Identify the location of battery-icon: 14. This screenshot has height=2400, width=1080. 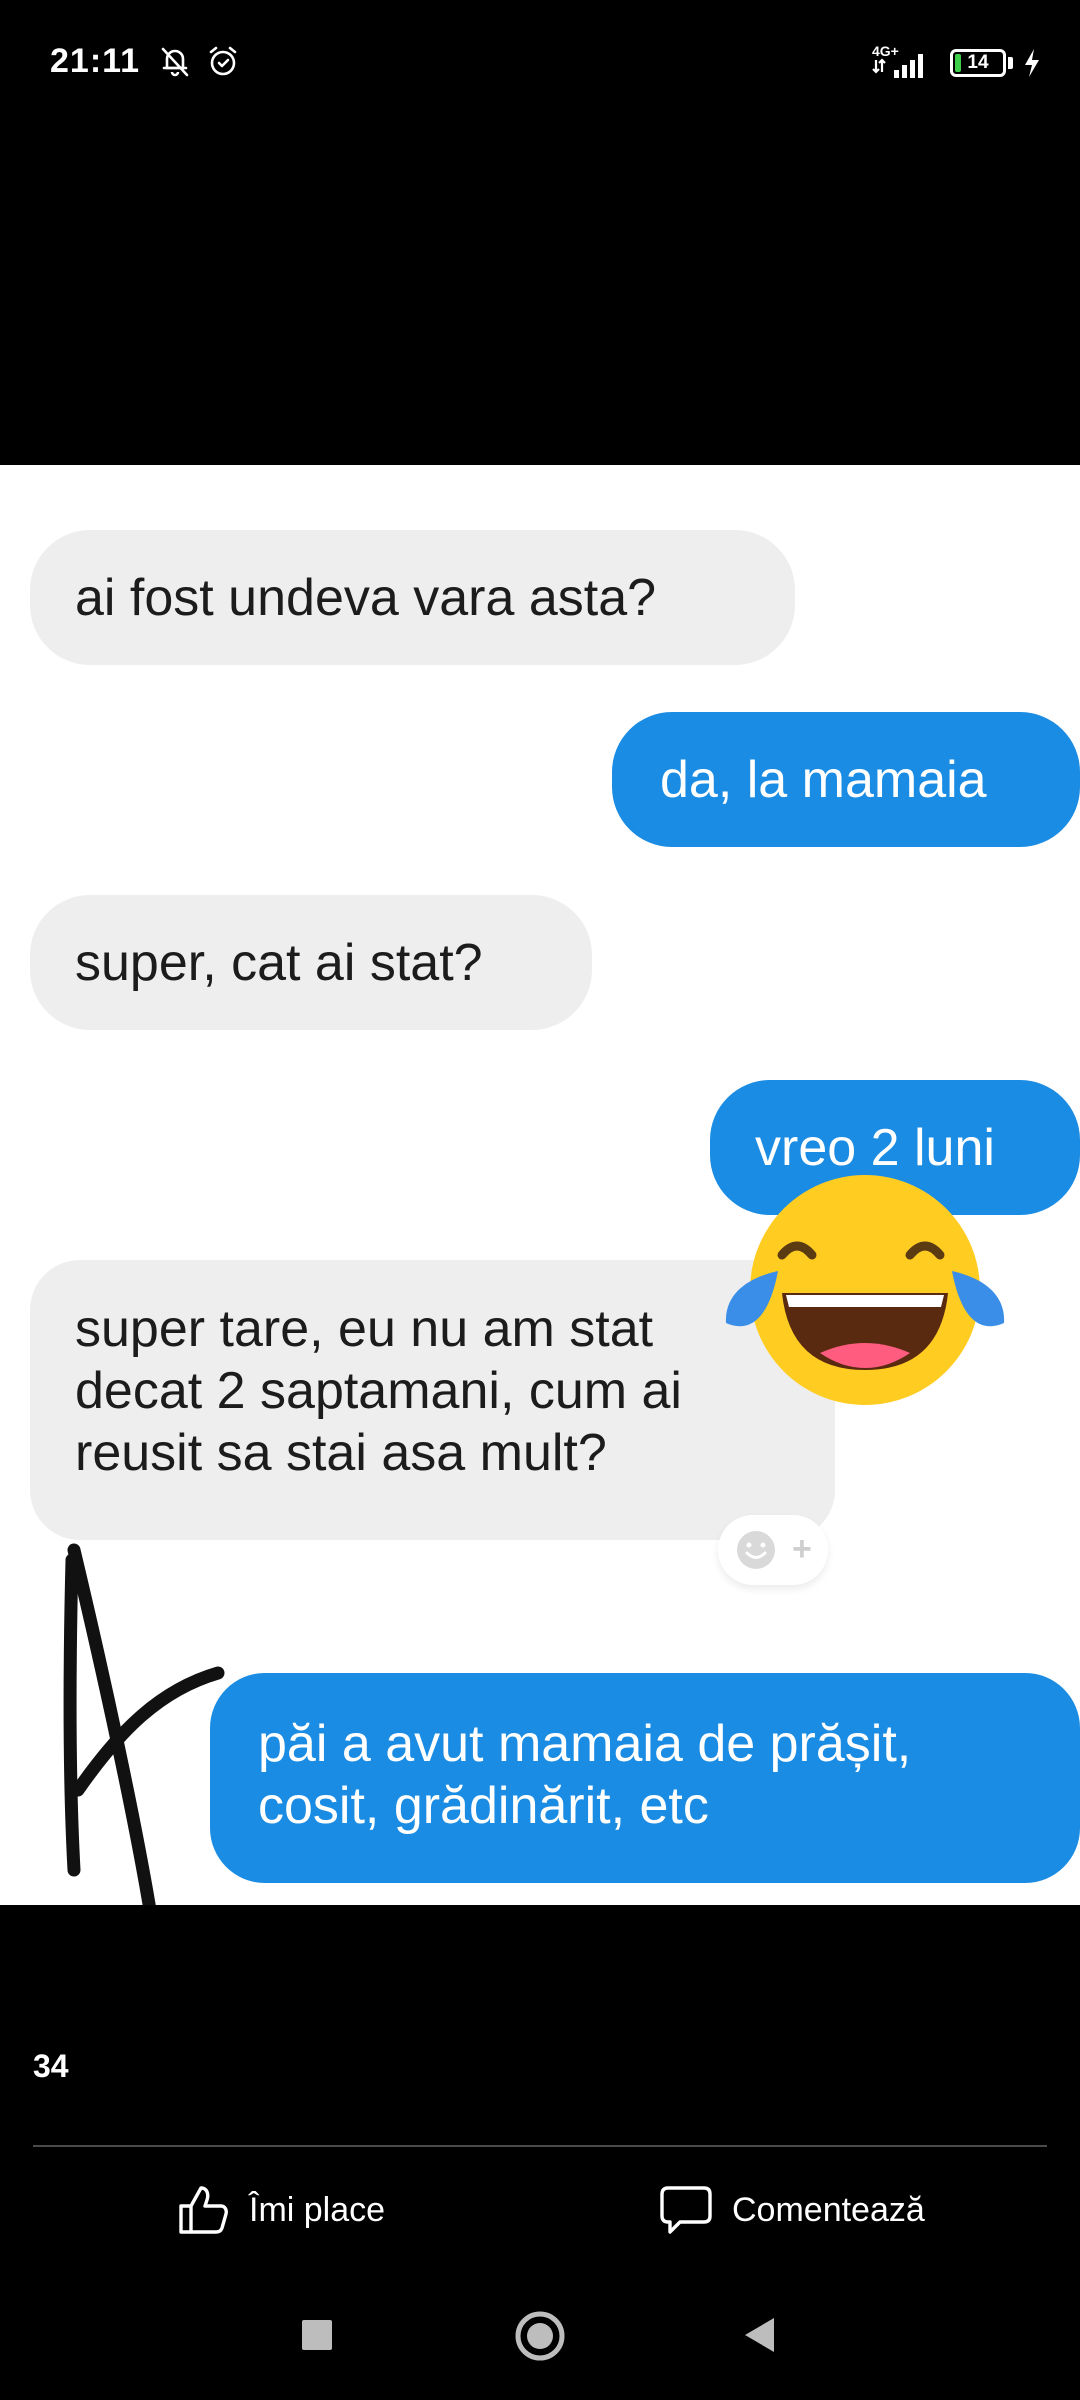
(978, 63).